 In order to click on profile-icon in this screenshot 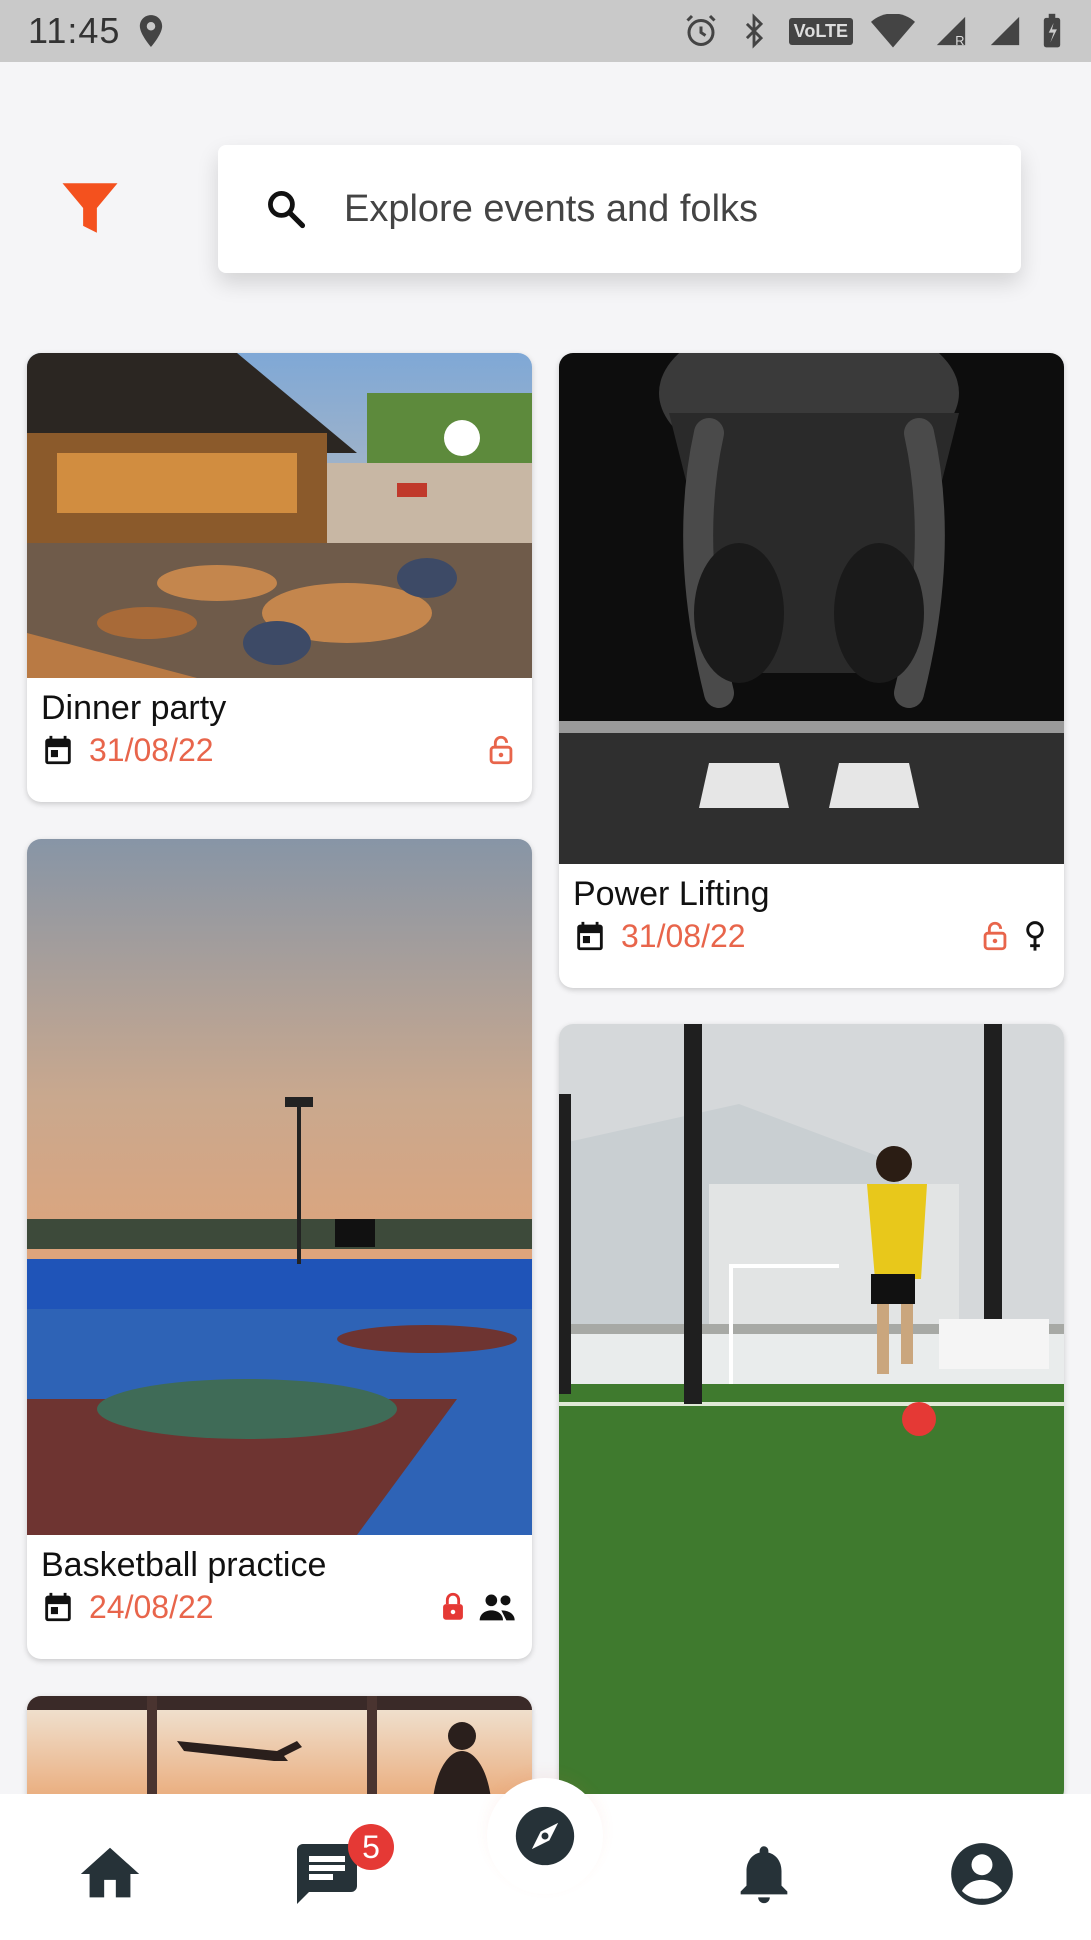, I will do `click(982, 1874)`.